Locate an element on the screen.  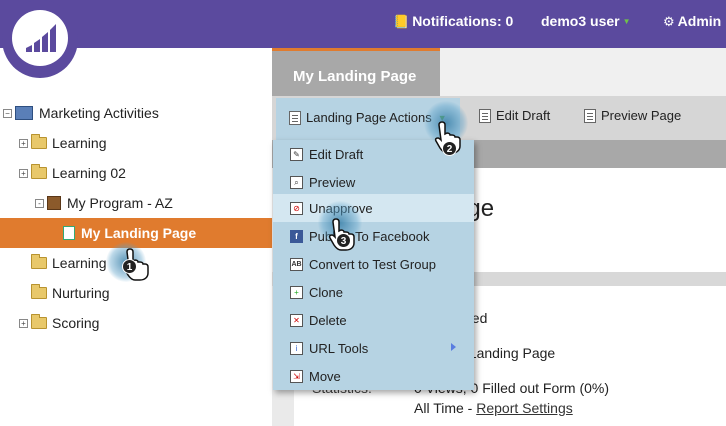
user-menu: demo3 user ▼ is located at coordinates (586, 21).